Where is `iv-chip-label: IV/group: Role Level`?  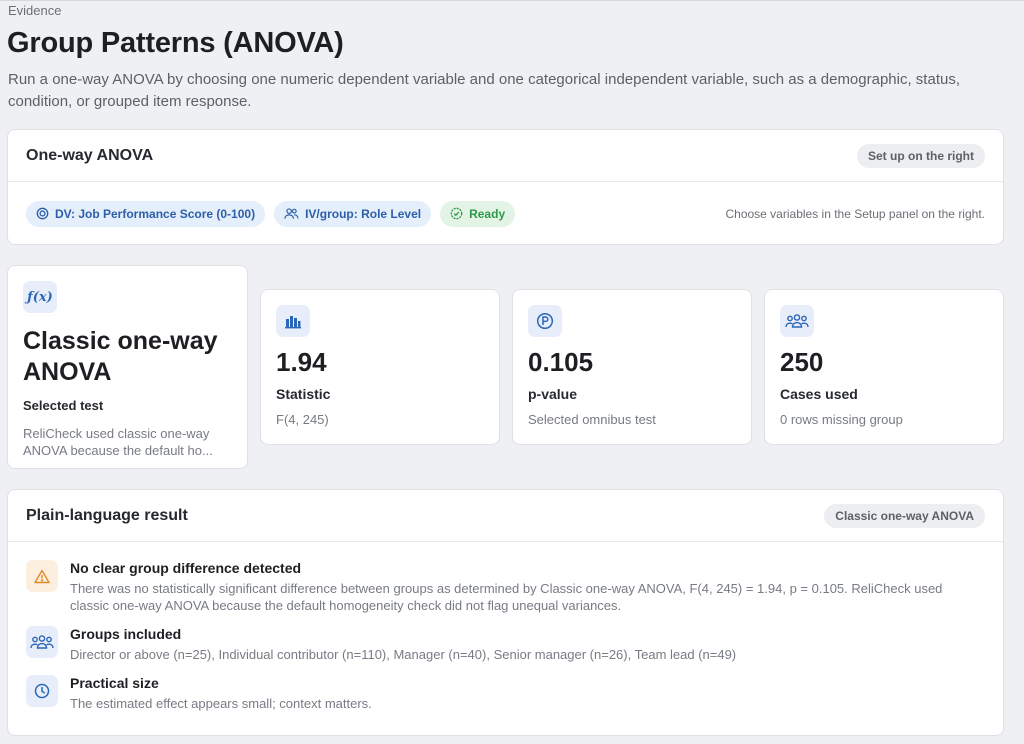 iv-chip-label: IV/group: Role Level is located at coordinates (363, 213).